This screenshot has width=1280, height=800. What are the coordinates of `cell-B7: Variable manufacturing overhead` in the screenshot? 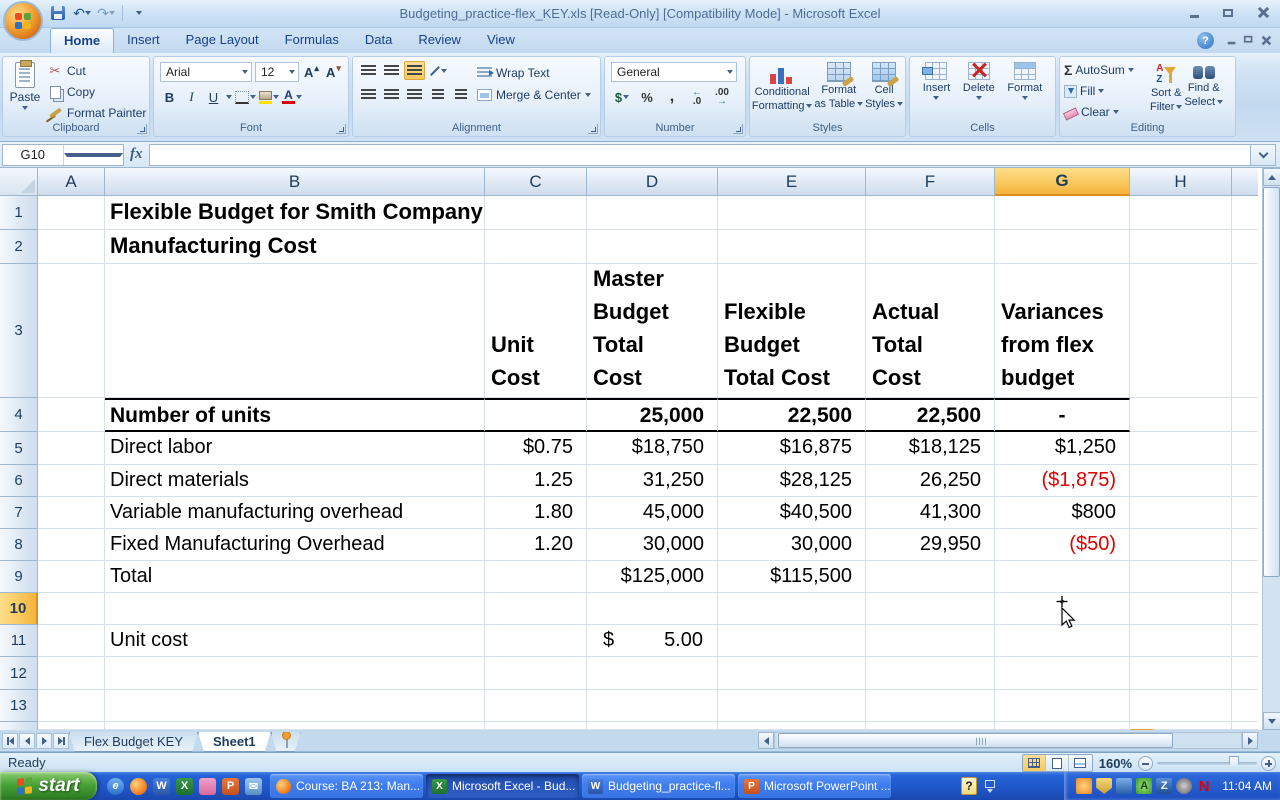 It's located at (295, 513).